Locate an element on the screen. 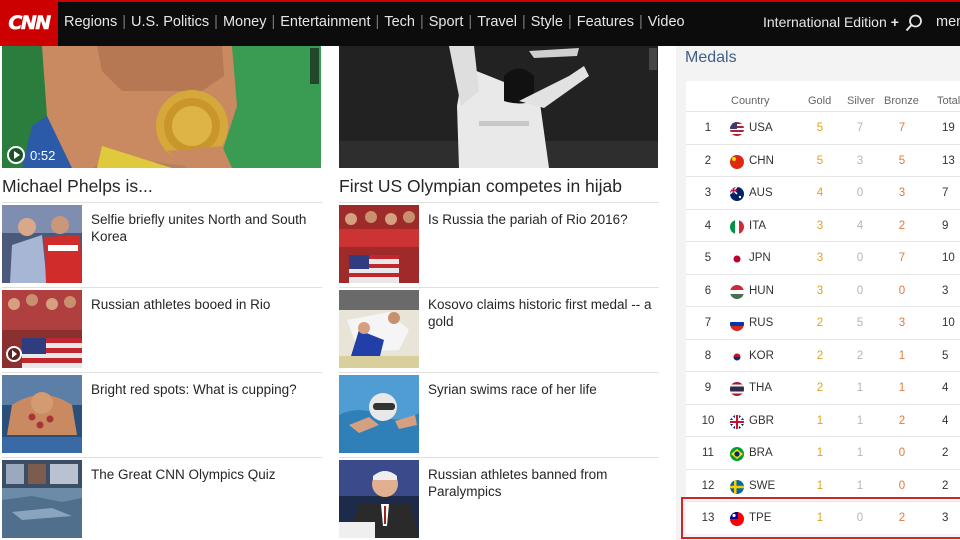 This screenshot has width=960, height=540. gold-count-cell: 3 is located at coordinates (820, 225).